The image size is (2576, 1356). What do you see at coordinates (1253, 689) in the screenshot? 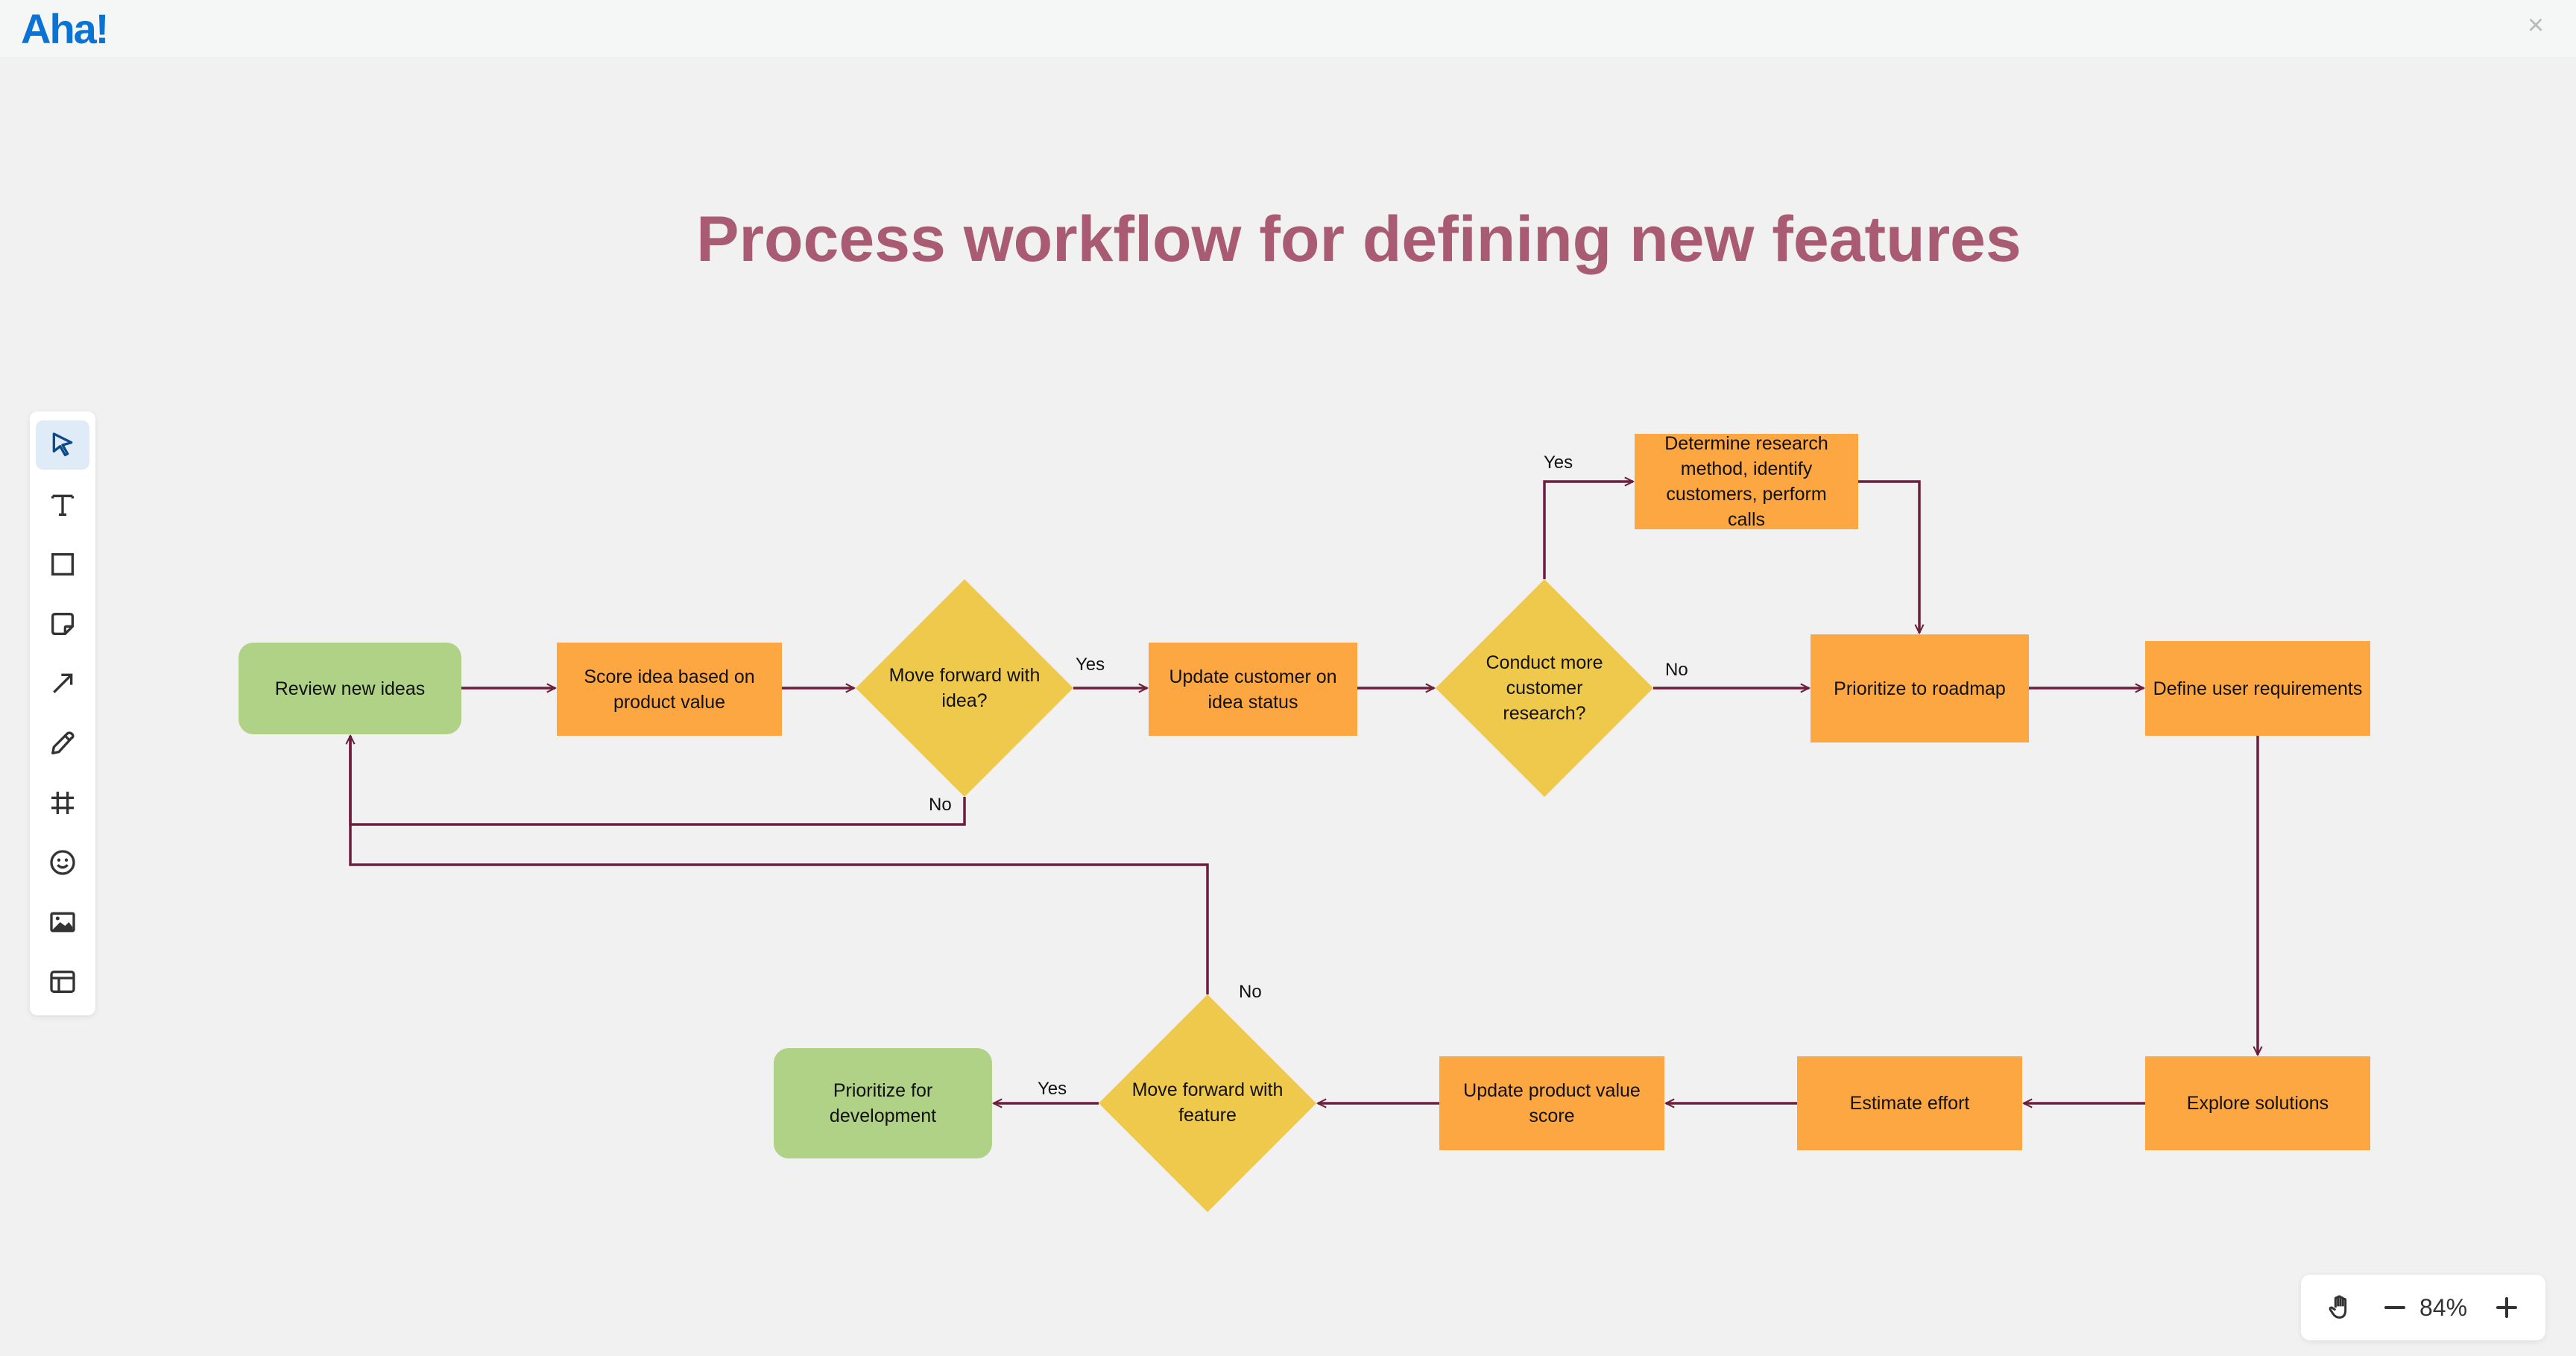
I see `node-update-customer: Update customer on idea status` at bounding box center [1253, 689].